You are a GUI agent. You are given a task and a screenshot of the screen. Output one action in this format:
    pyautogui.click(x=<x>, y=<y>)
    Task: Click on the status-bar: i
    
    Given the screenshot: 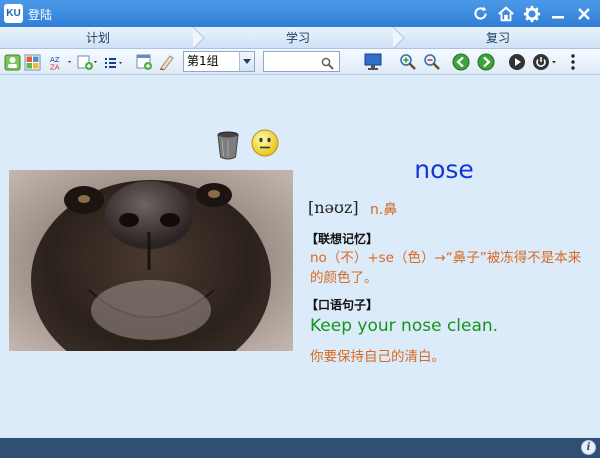 What is the action you would take?
    pyautogui.click(x=300, y=448)
    